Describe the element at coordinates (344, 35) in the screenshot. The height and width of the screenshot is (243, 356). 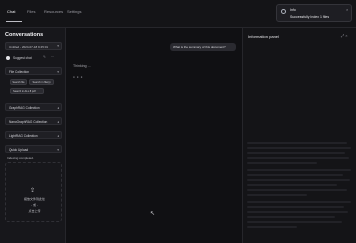
I see `panel-controls-icons: ⤢ ×` at that location.